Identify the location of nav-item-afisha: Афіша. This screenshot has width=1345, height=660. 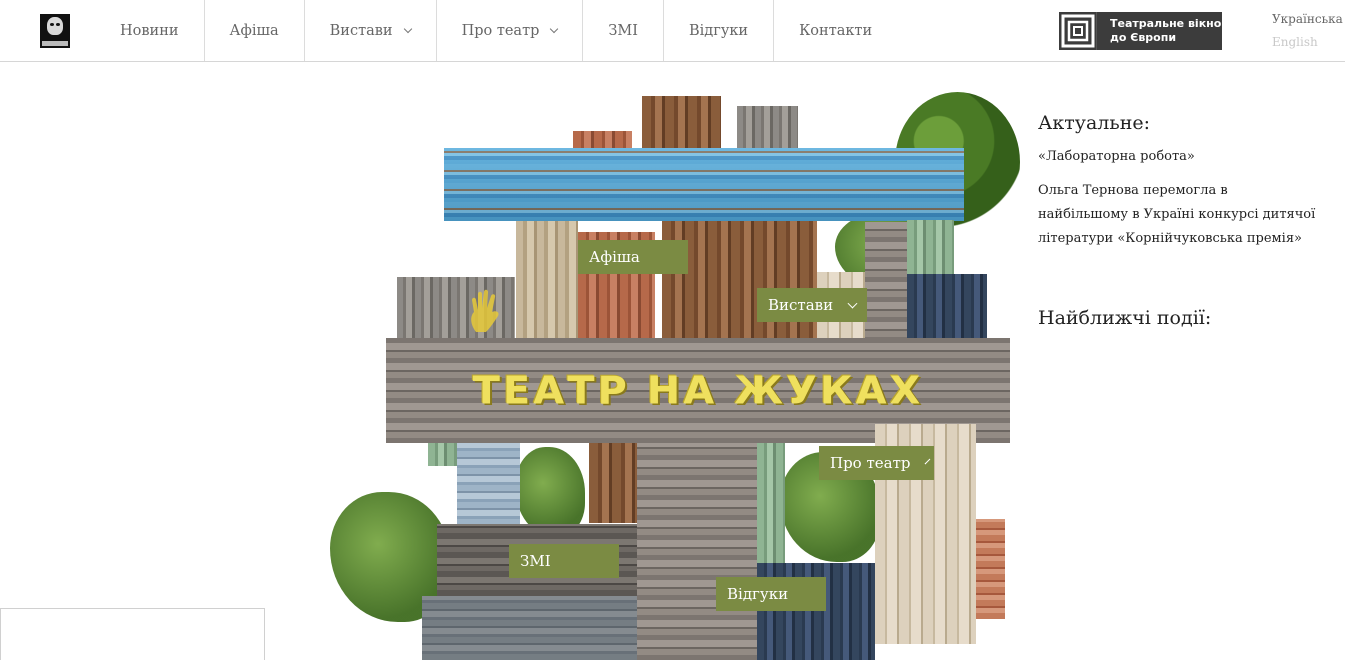
(255, 30).